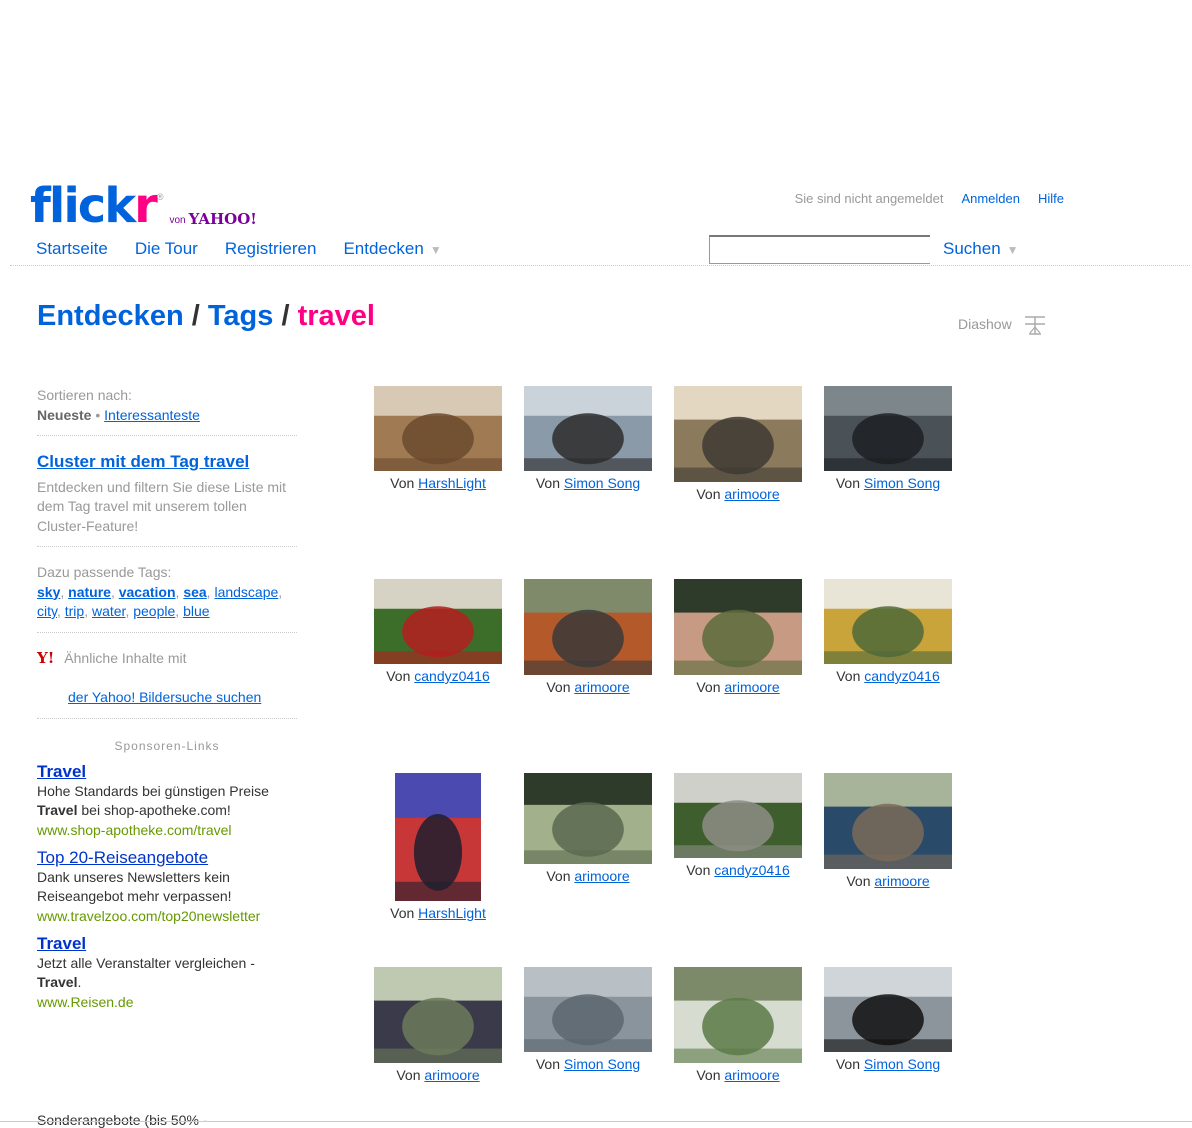 Image resolution: width=1192 pixels, height=1128 pixels. I want to click on flickr-logo: flickr ® von YAHOO!, so click(143, 206).